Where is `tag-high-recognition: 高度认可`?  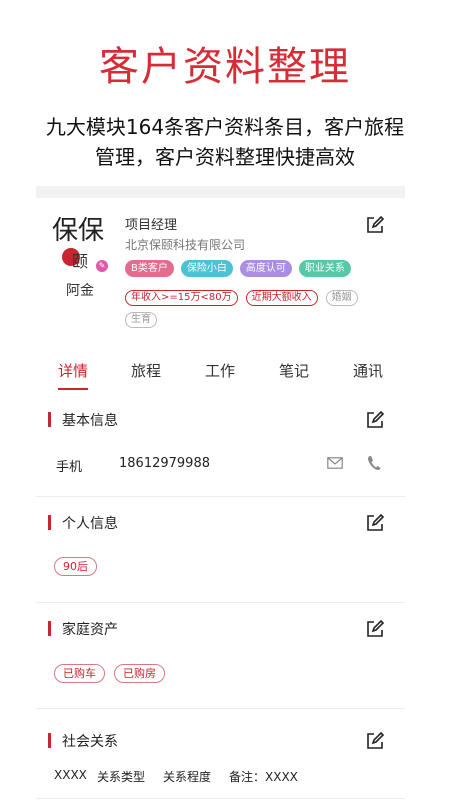
tag-high-recognition: 高度认可 is located at coordinates (265, 268).